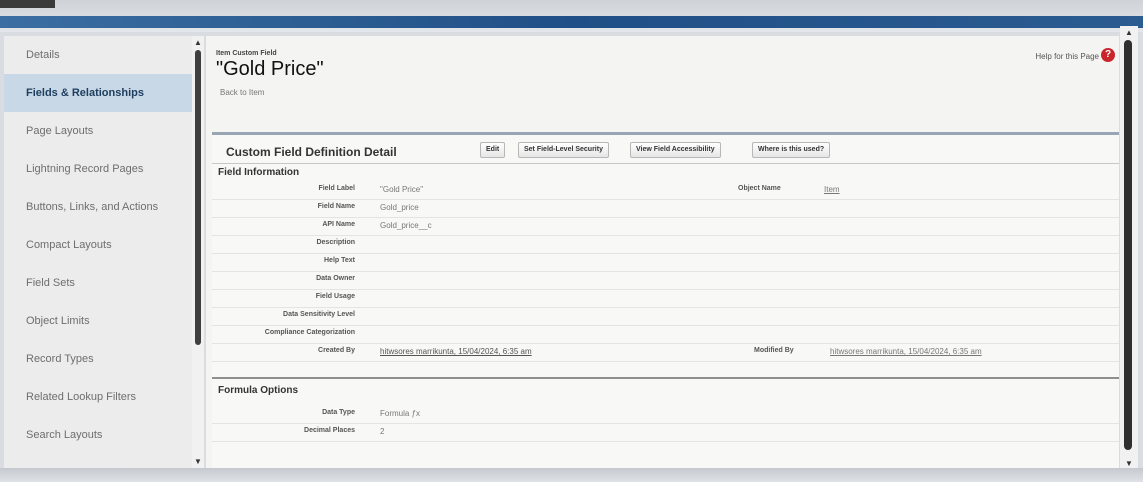 This screenshot has height=482, width=1143. I want to click on sidebar-item-buttons-links-actions: Buttons, Links, and Actions, so click(98, 207).